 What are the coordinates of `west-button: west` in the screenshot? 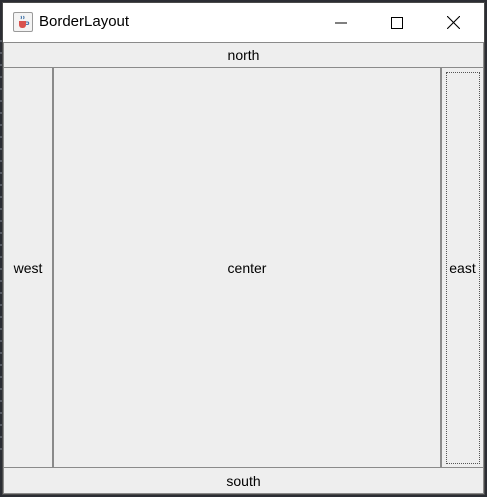 It's located at (28, 267).